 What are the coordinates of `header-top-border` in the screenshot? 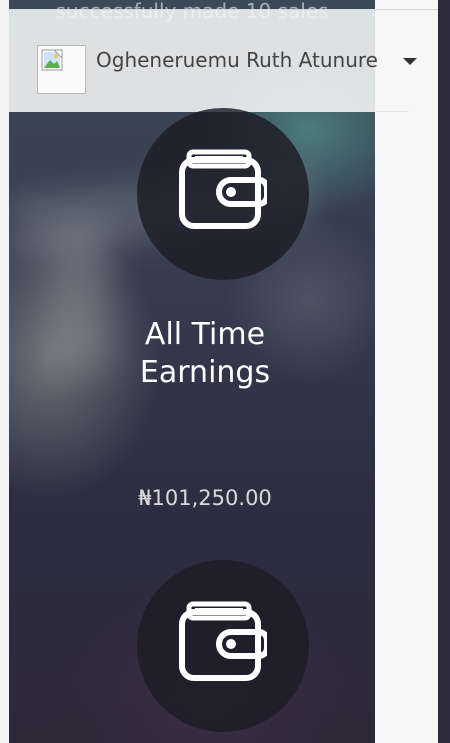 It's located at (223, 9).